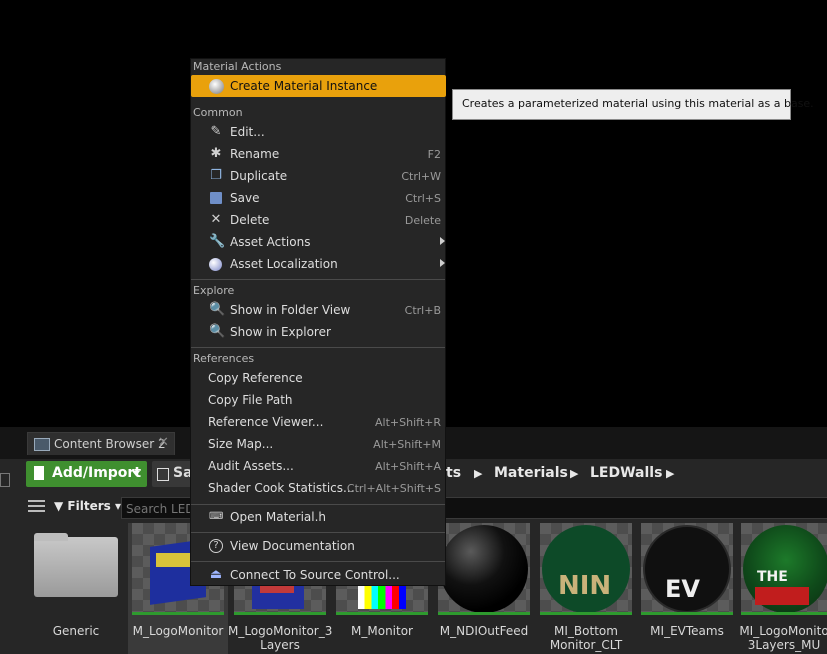  Describe the element at coordinates (51, 537) in the screenshot. I see `folder-tab-icon` at that location.